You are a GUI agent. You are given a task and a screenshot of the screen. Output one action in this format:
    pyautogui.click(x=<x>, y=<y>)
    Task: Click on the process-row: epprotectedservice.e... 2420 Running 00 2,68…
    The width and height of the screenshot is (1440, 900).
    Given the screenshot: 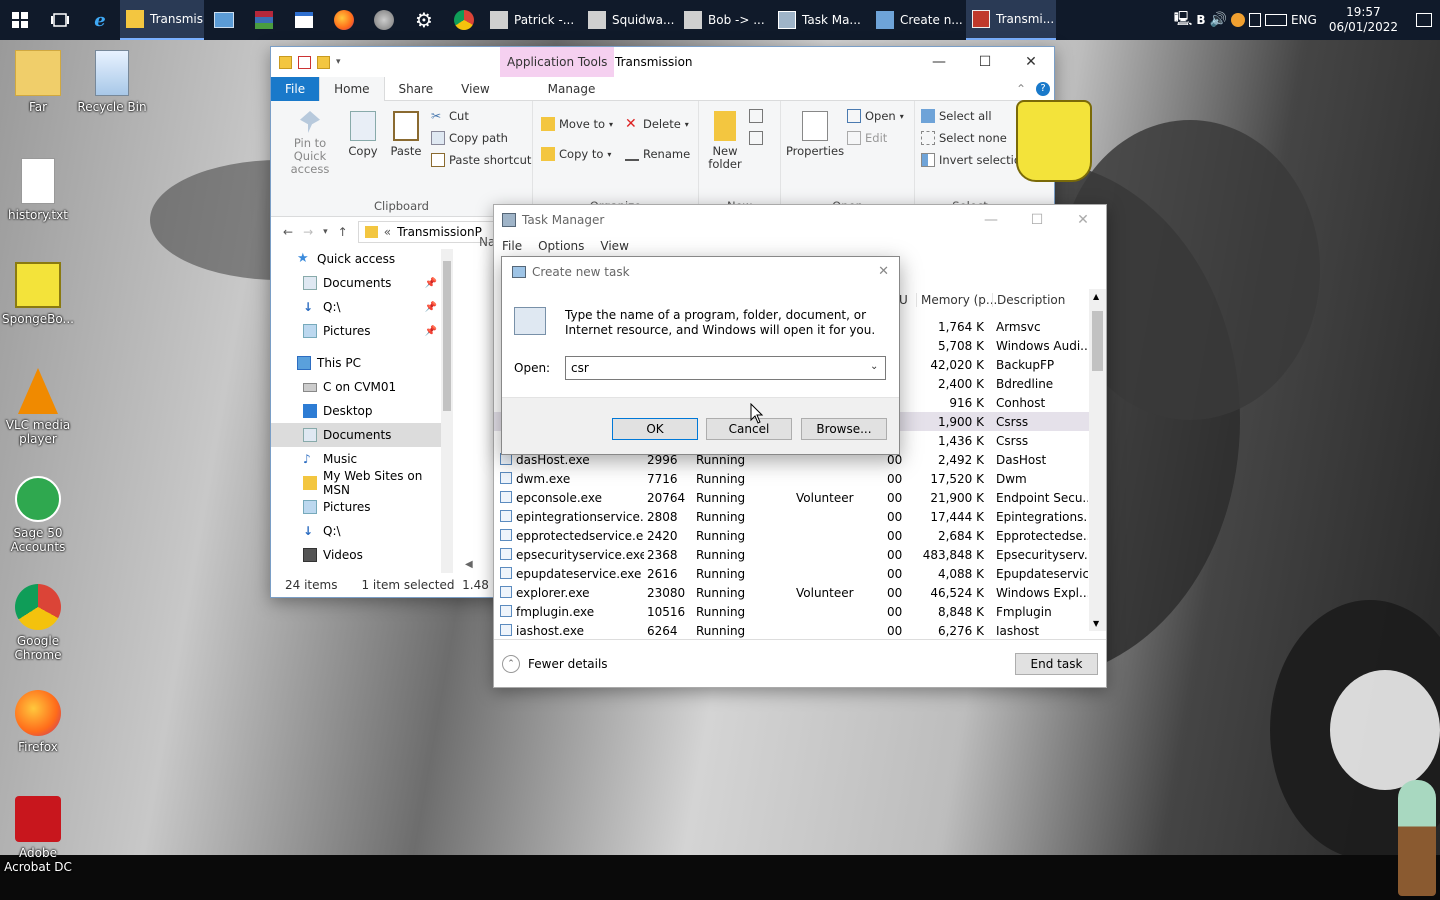 What is the action you would take?
    pyautogui.click(x=793, y=535)
    